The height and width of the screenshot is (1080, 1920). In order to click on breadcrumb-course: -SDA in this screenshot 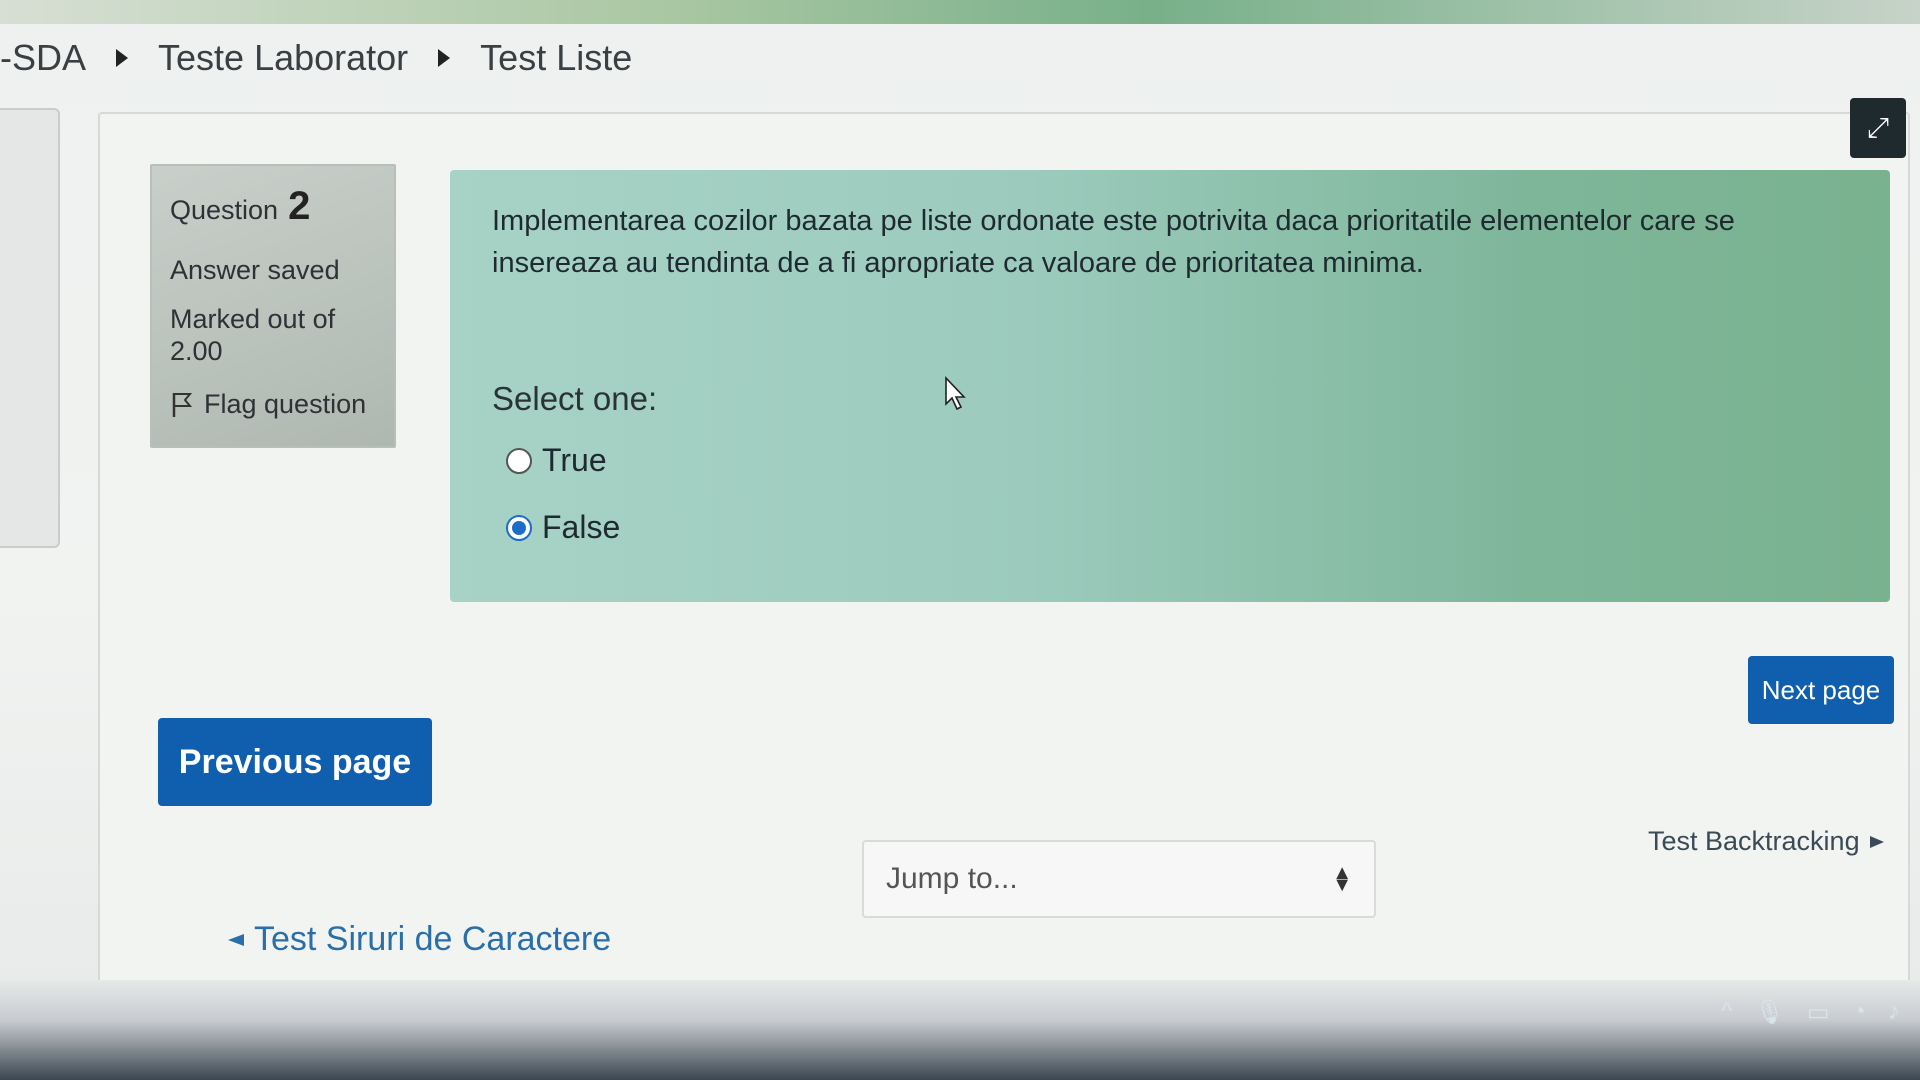, I will do `click(50, 58)`.